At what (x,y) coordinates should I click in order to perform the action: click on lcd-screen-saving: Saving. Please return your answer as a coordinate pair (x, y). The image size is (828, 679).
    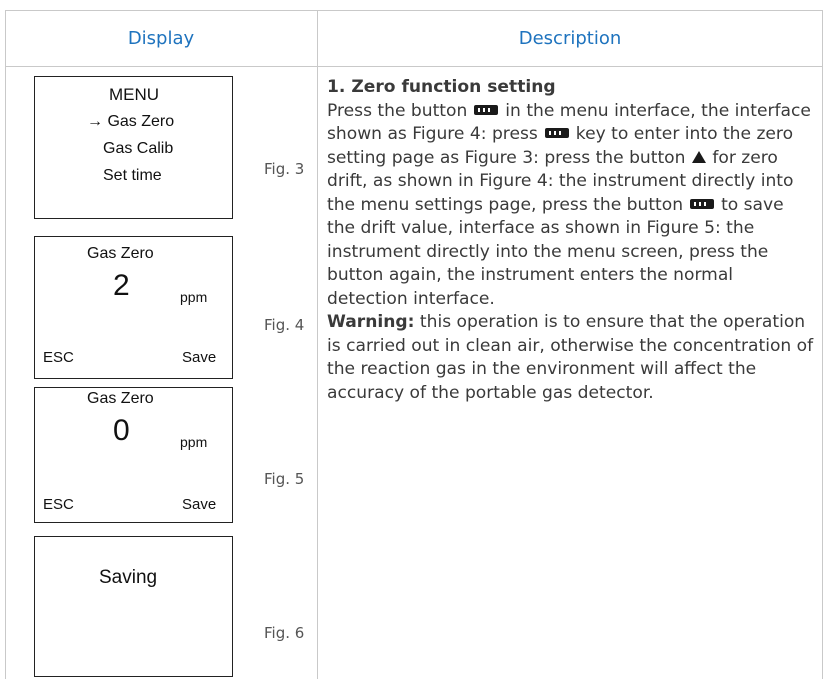
    Looking at the image, I should click on (133, 606).